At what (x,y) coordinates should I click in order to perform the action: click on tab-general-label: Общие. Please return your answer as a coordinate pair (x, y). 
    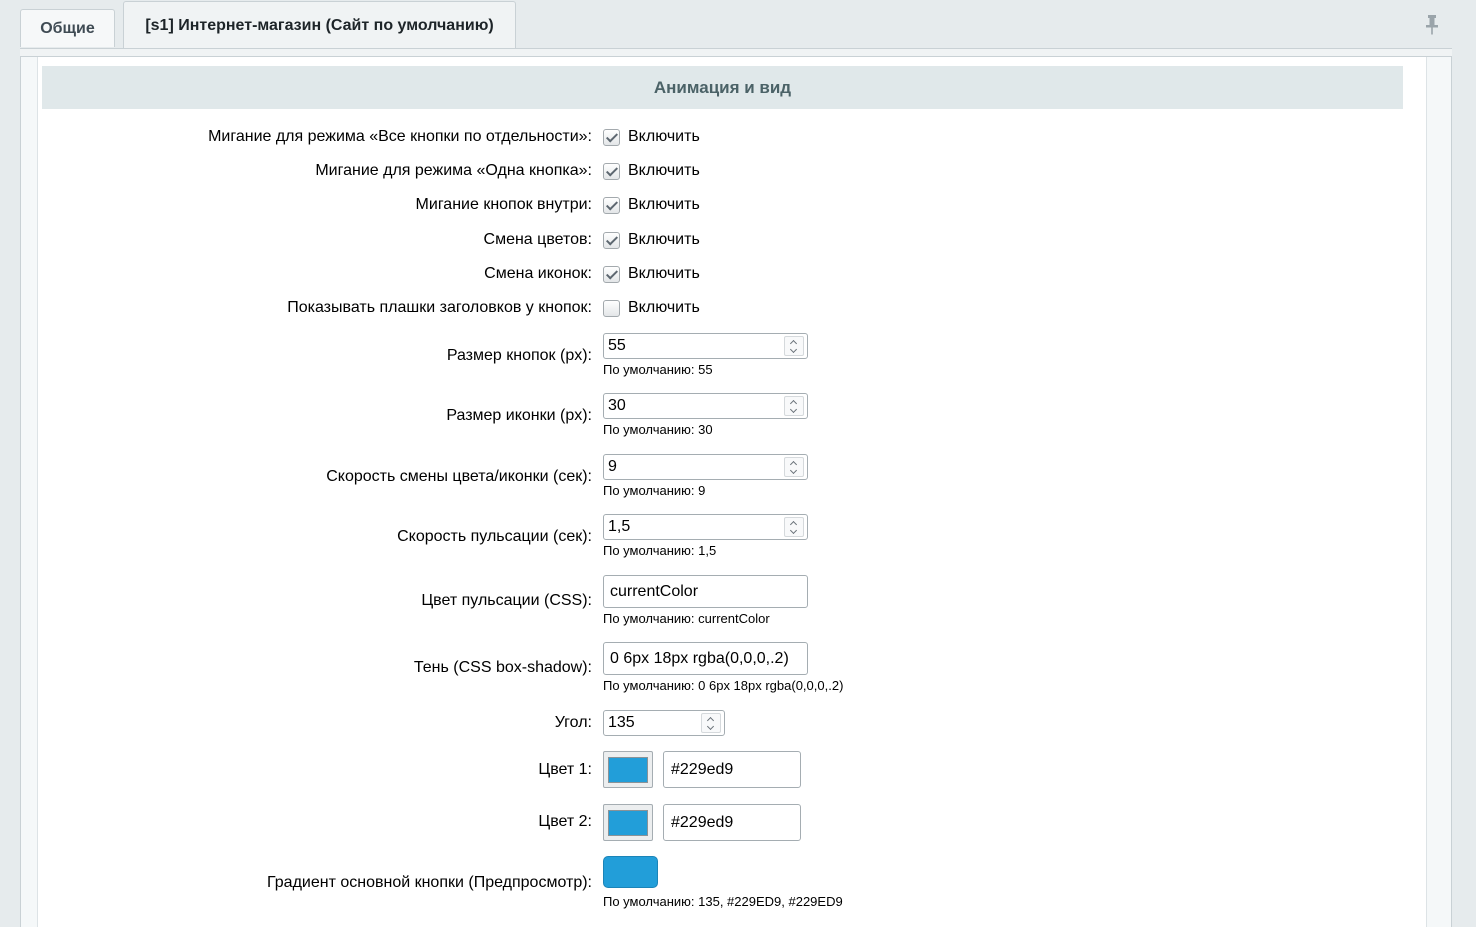
    Looking at the image, I should click on (67, 28).